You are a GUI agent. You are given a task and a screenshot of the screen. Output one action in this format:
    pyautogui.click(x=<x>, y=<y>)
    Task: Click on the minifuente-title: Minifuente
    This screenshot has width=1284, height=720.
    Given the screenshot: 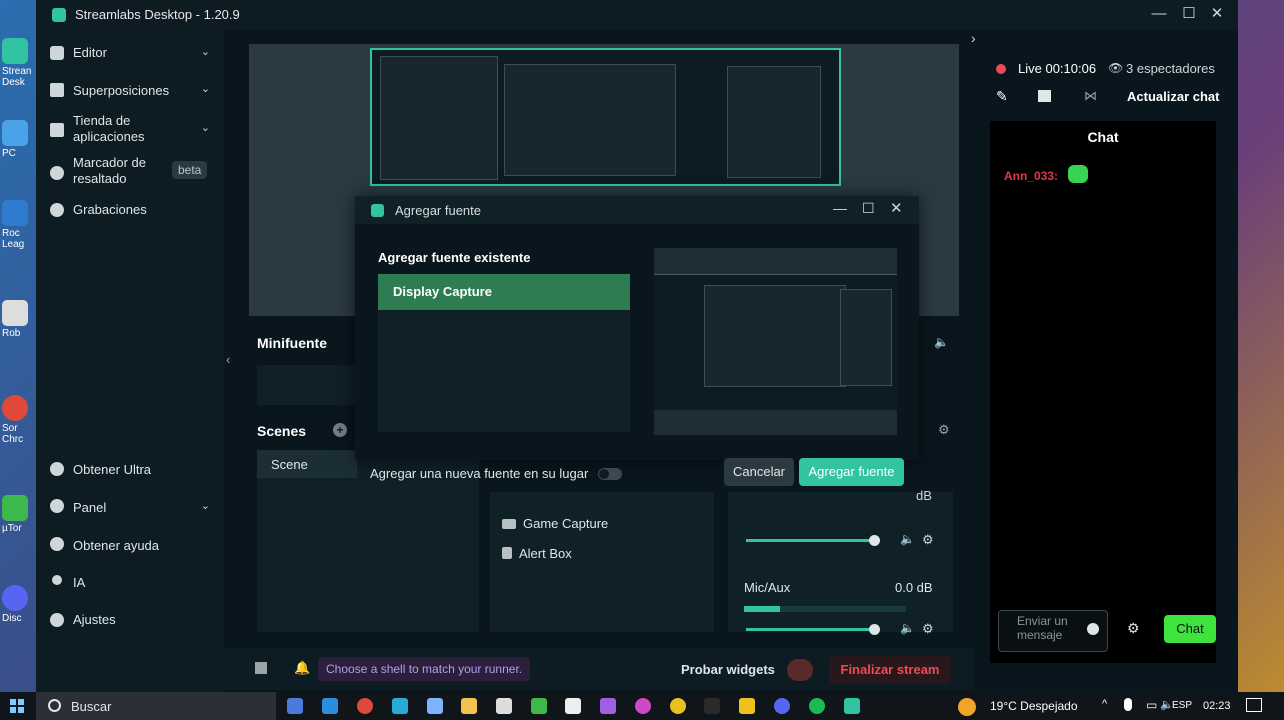 What is the action you would take?
    pyautogui.click(x=292, y=343)
    